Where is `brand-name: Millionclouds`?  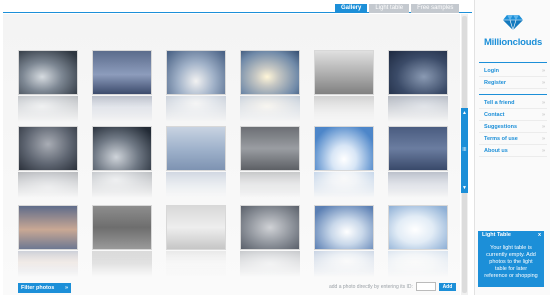 brand-name: Millionclouds is located at coordinates (513, 42).